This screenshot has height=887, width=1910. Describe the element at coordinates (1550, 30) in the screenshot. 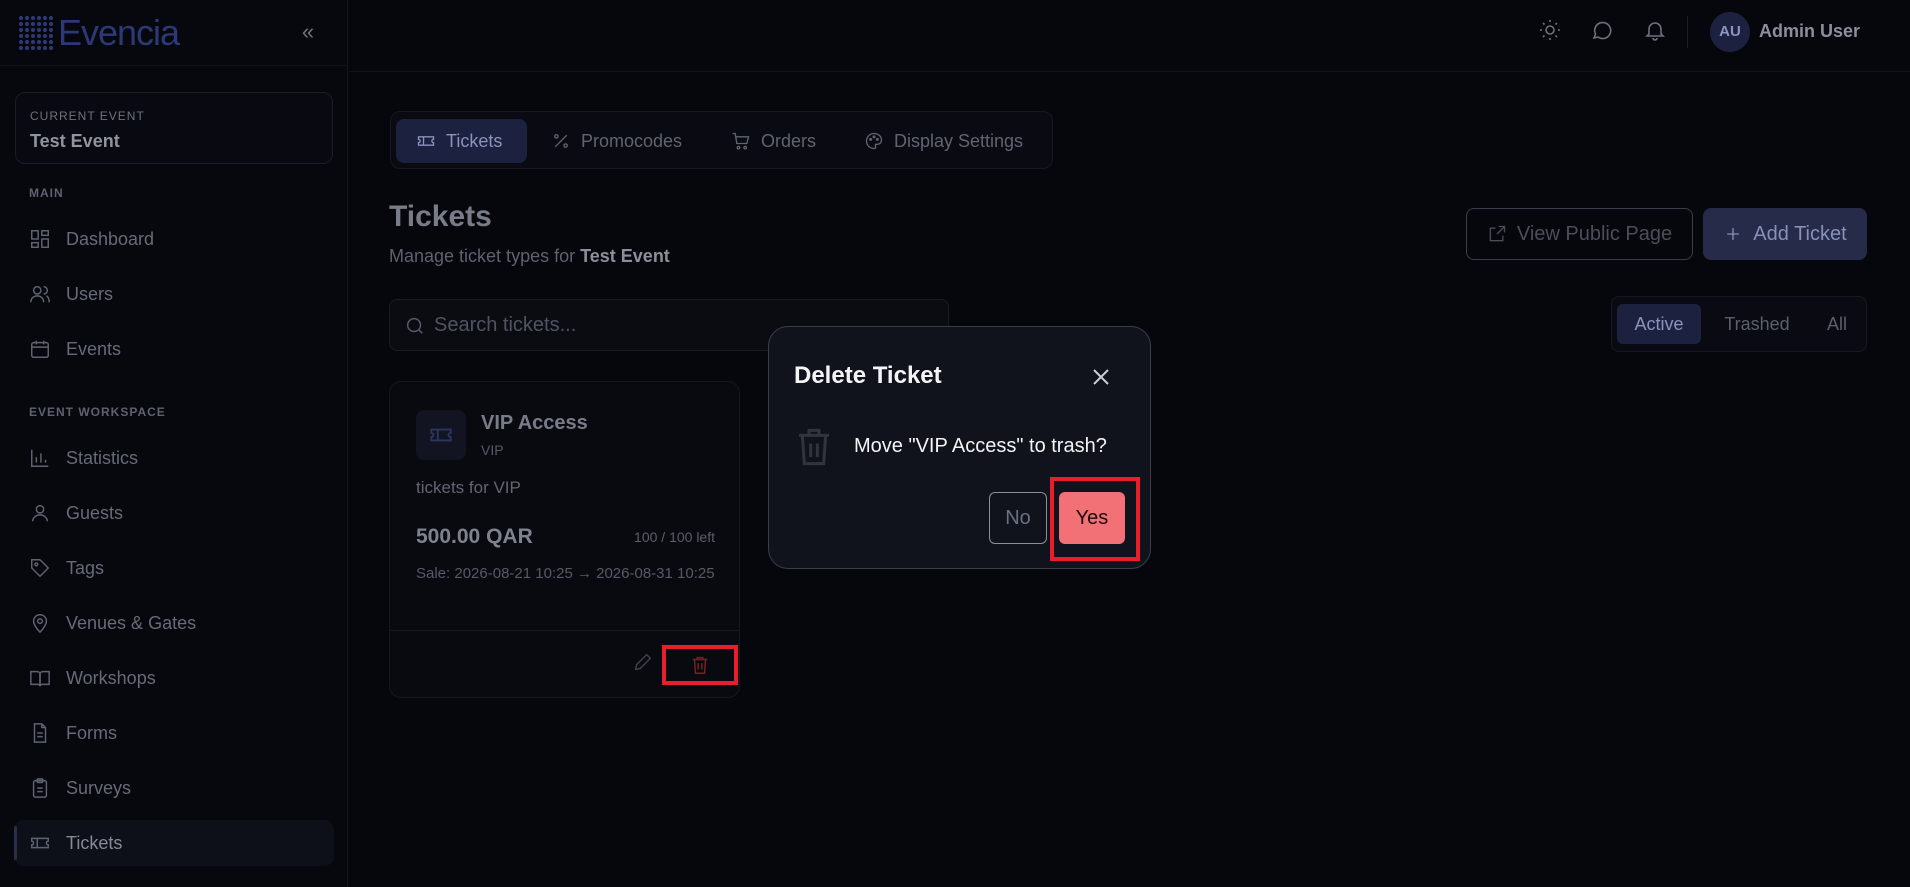

I see `theme-toggle-sun-icon` at that location.